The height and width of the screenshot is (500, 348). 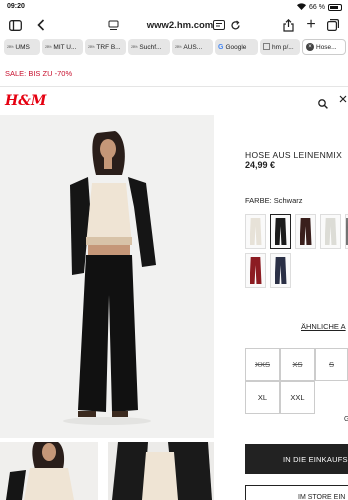 I want to click on tab-label: UMS, so click(x=22, y=47).